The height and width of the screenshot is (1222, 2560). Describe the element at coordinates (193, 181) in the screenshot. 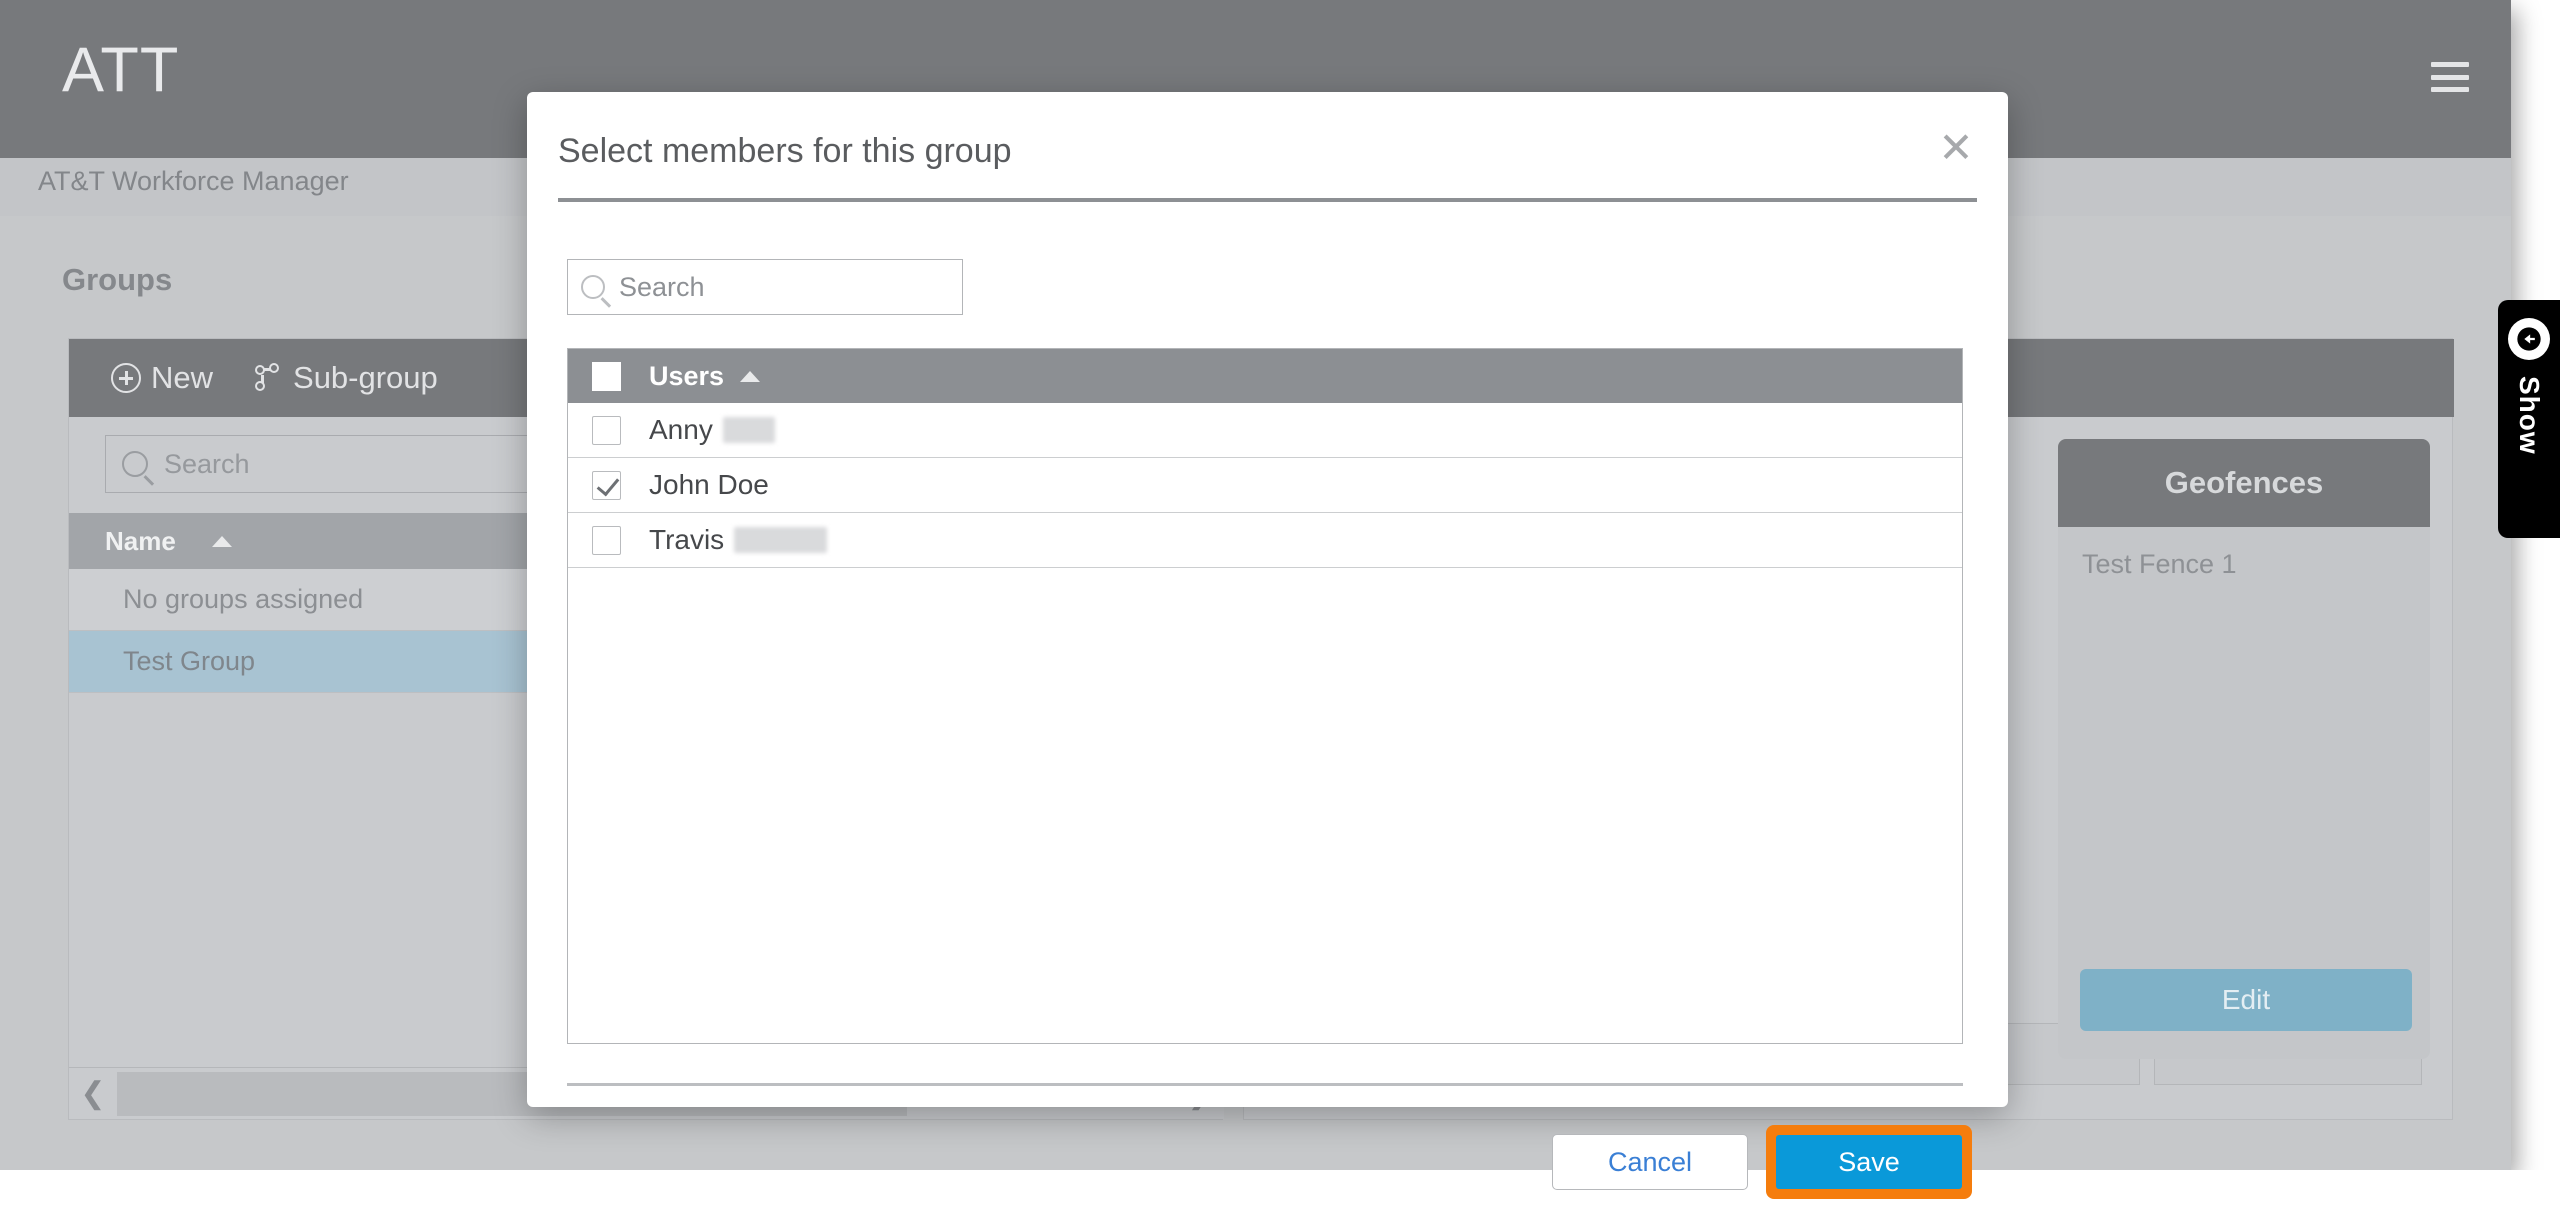

I see `app-subtitle: AT&T Workforce Manager` at that location.